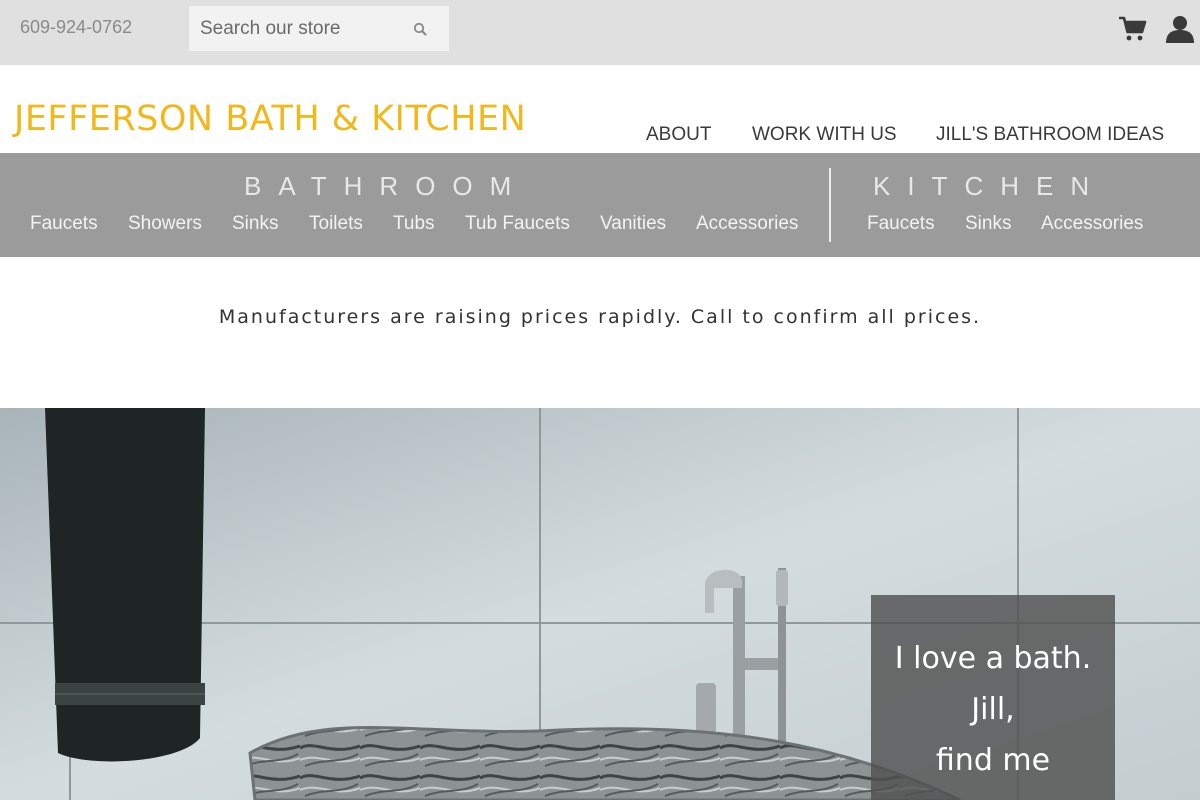 This screenshot has width=1200, height=800. Describe the element at coordinates (993, 709) in the screenshot. I see `hero-quote-line-2: Jill,` at that location.